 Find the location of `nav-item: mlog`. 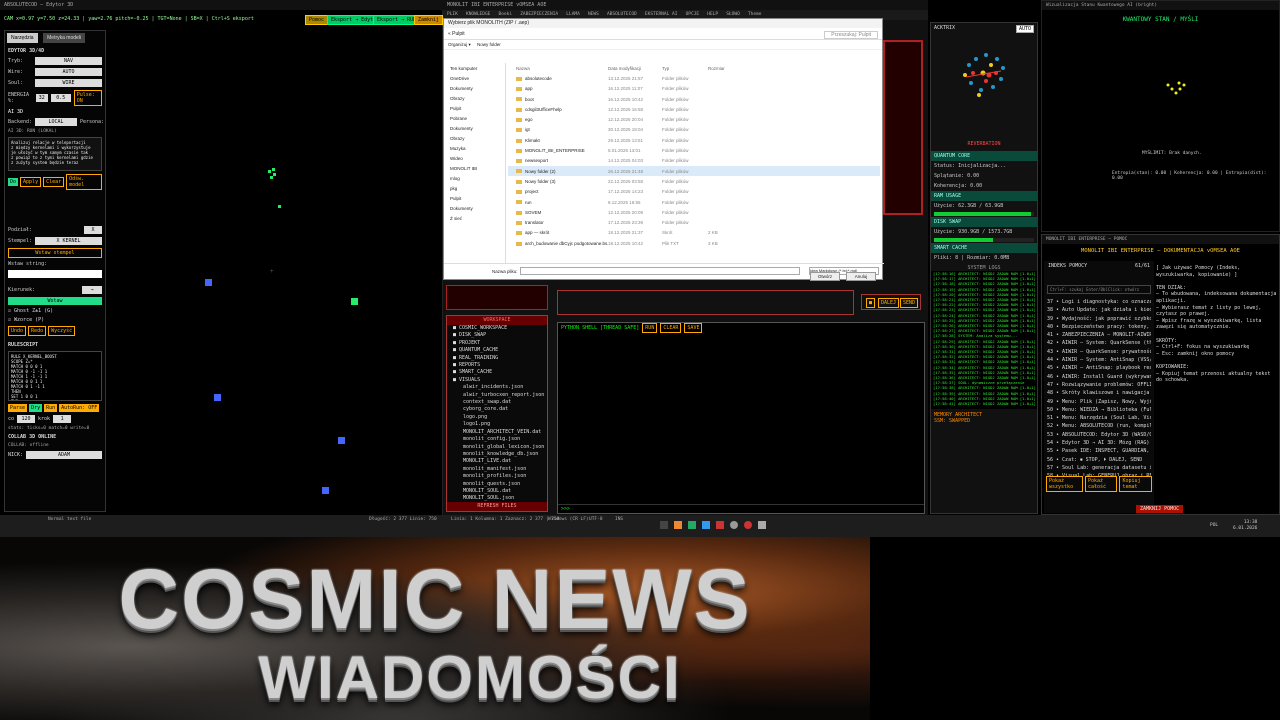

nav-item: mlog is located at coordinates (474, 178).